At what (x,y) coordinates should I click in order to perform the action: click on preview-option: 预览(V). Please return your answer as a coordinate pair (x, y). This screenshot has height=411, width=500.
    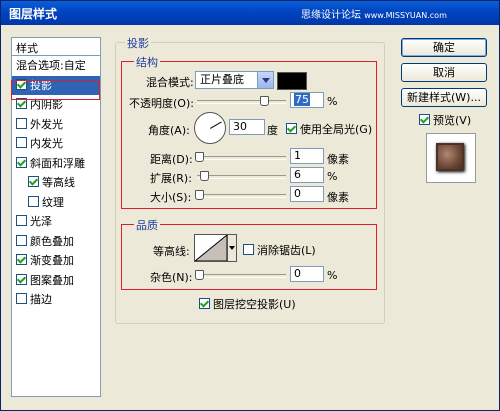
    Looking at the image, I should click on (445, 120).